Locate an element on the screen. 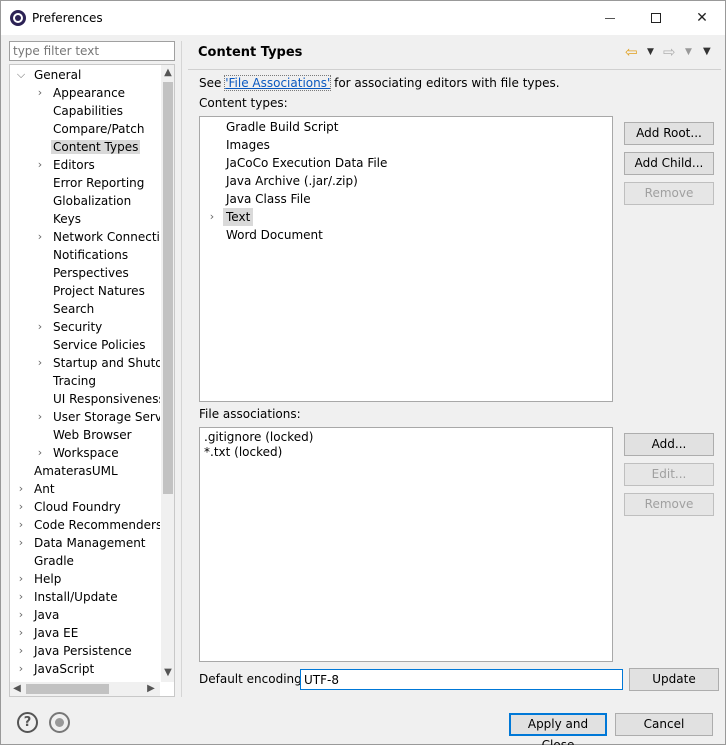 This screenshot has width=726, height=745. tree-item: › Ant is located at coordinates (38, 489).